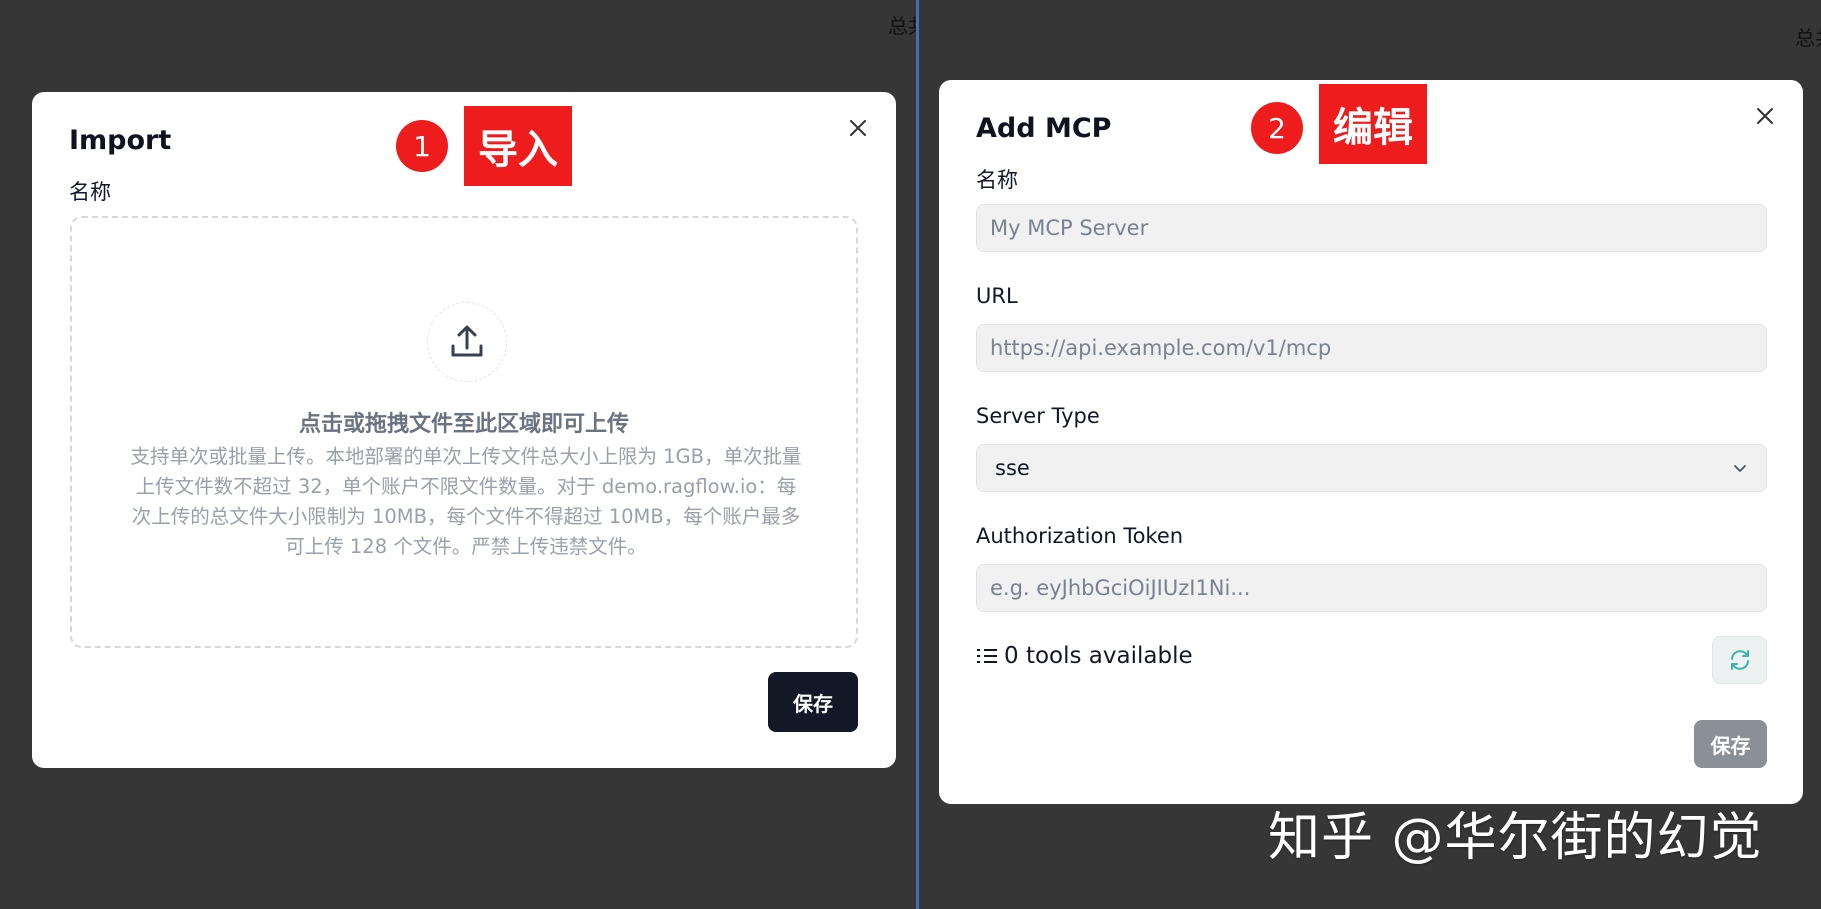 This screenshot has width=1821, height=909. Describe the element at coordinates (1808, 38) in the screenshot. I see `background-right-text: 总共` at that location.